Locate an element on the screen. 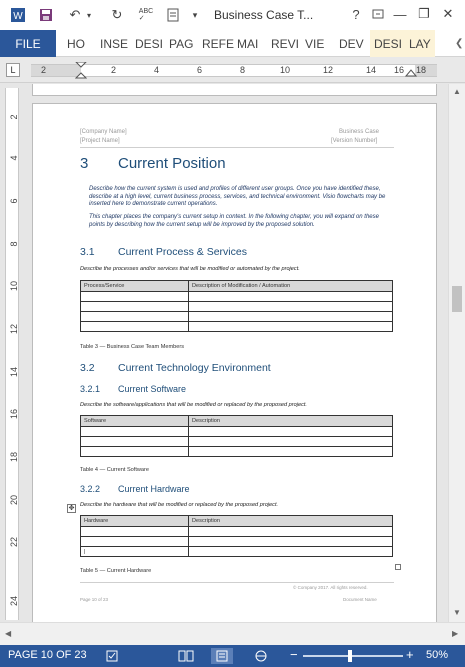  table-current-hardware: Hardware Description | is located at coordinates (236, 536).